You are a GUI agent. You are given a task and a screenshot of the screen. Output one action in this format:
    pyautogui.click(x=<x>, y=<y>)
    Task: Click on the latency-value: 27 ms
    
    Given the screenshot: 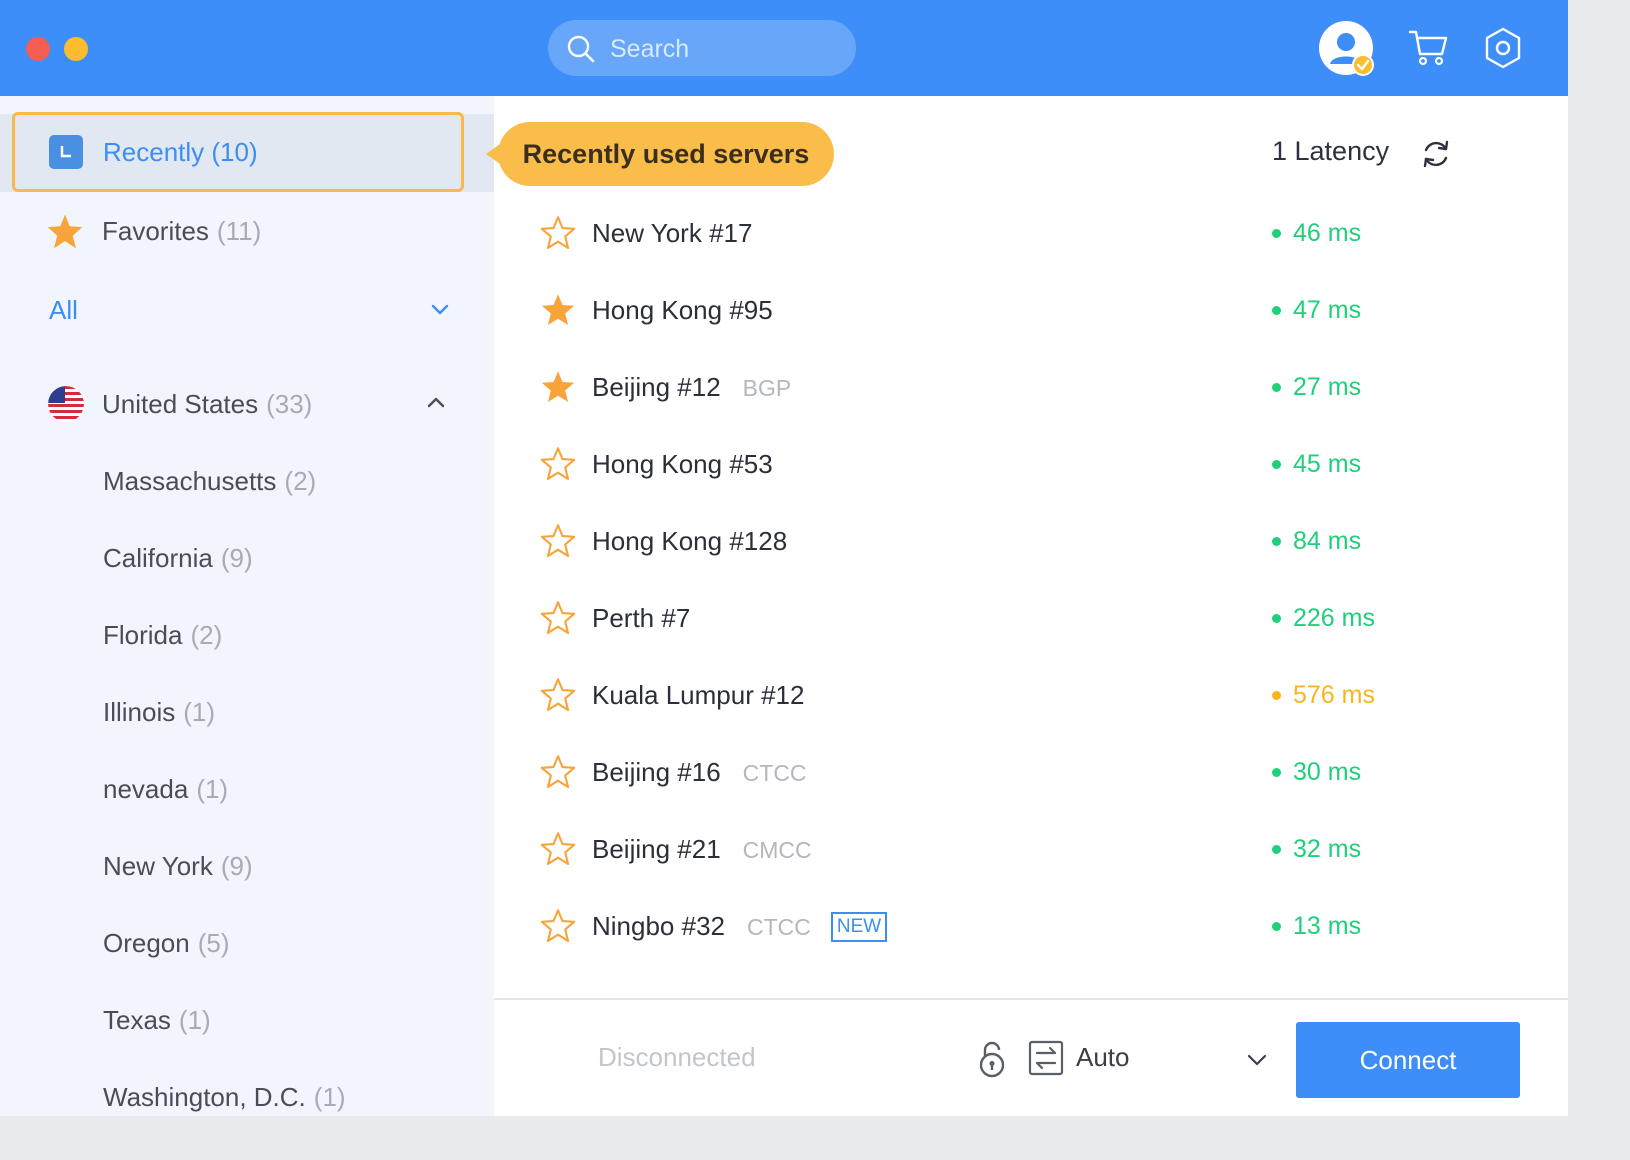 What is the action you would take?
    pyautogui.click(x=1327, y=387)
    